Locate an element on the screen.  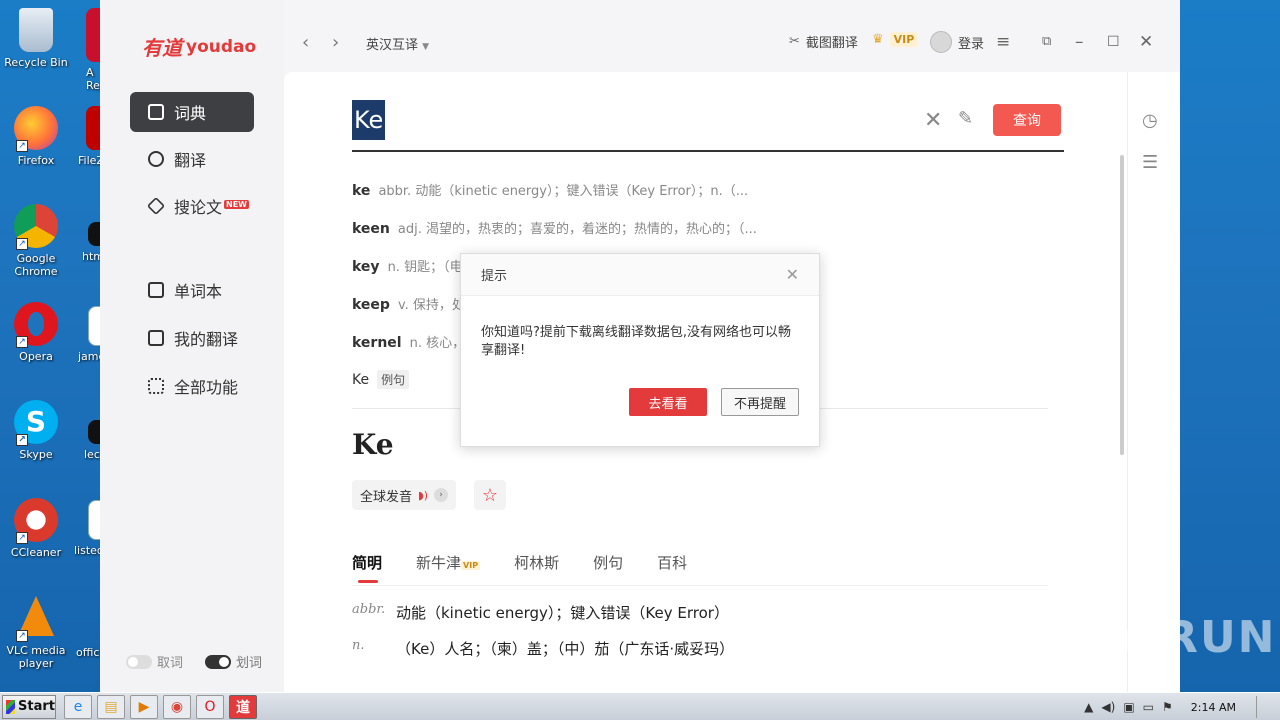
nav-all-features: 全部功能 is located at coordinates (192, 386).